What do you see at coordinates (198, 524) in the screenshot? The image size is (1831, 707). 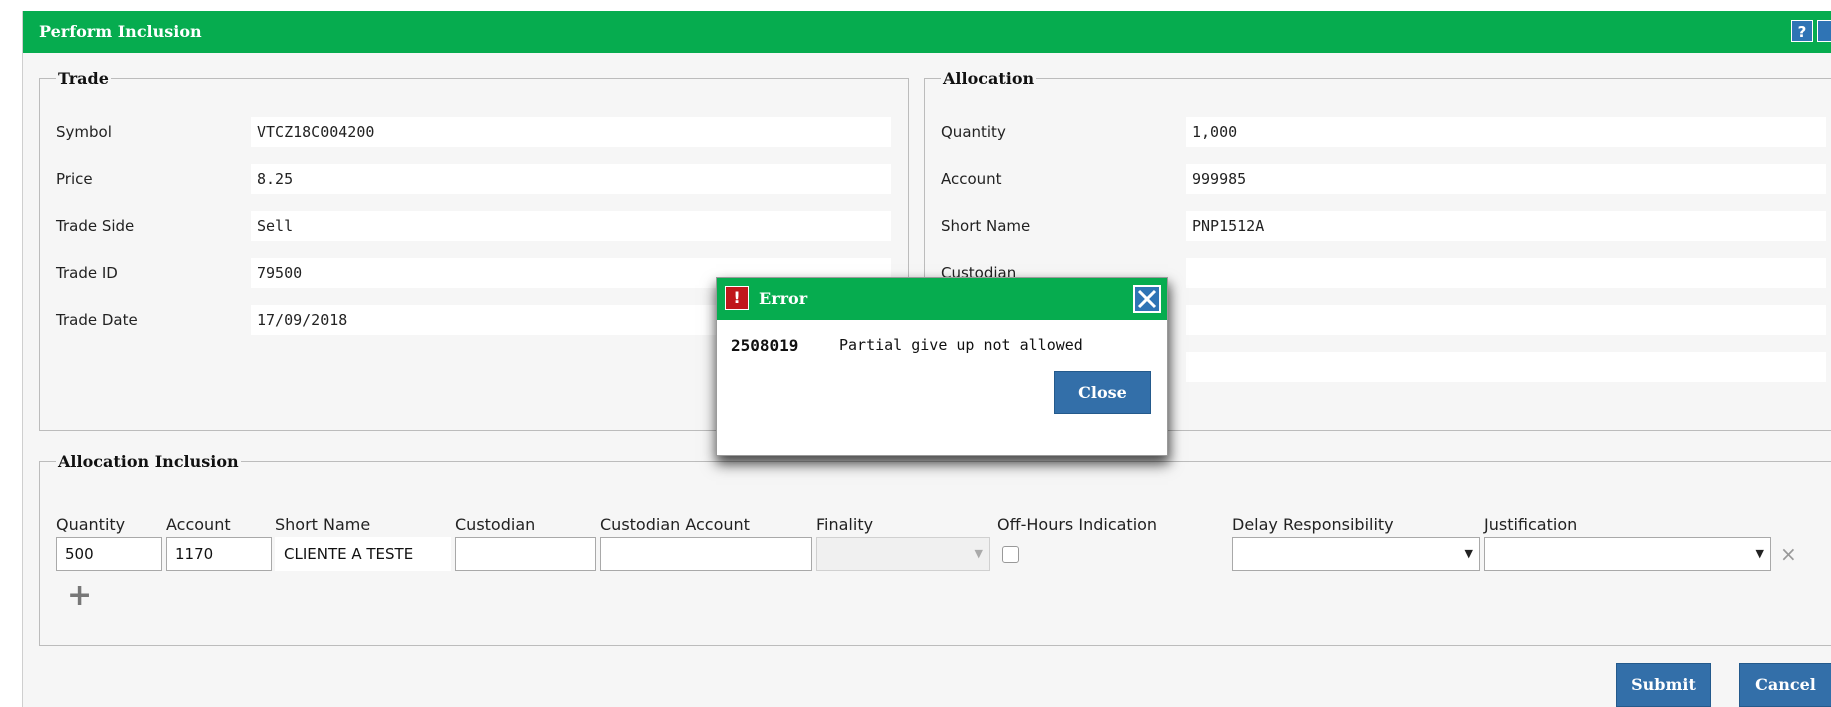 I see `col-account-header: Account` at bounding box center [198, 524].